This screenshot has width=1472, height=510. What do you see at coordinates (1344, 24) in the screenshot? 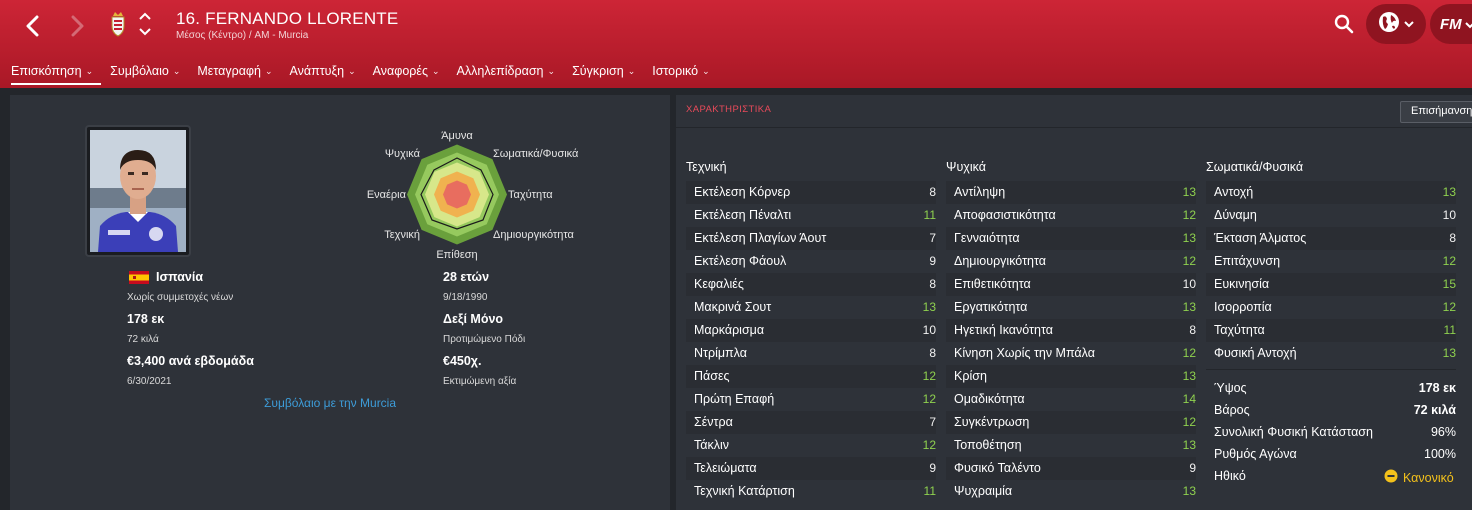
I see `search-icon` at bounding box center [1344, 24].